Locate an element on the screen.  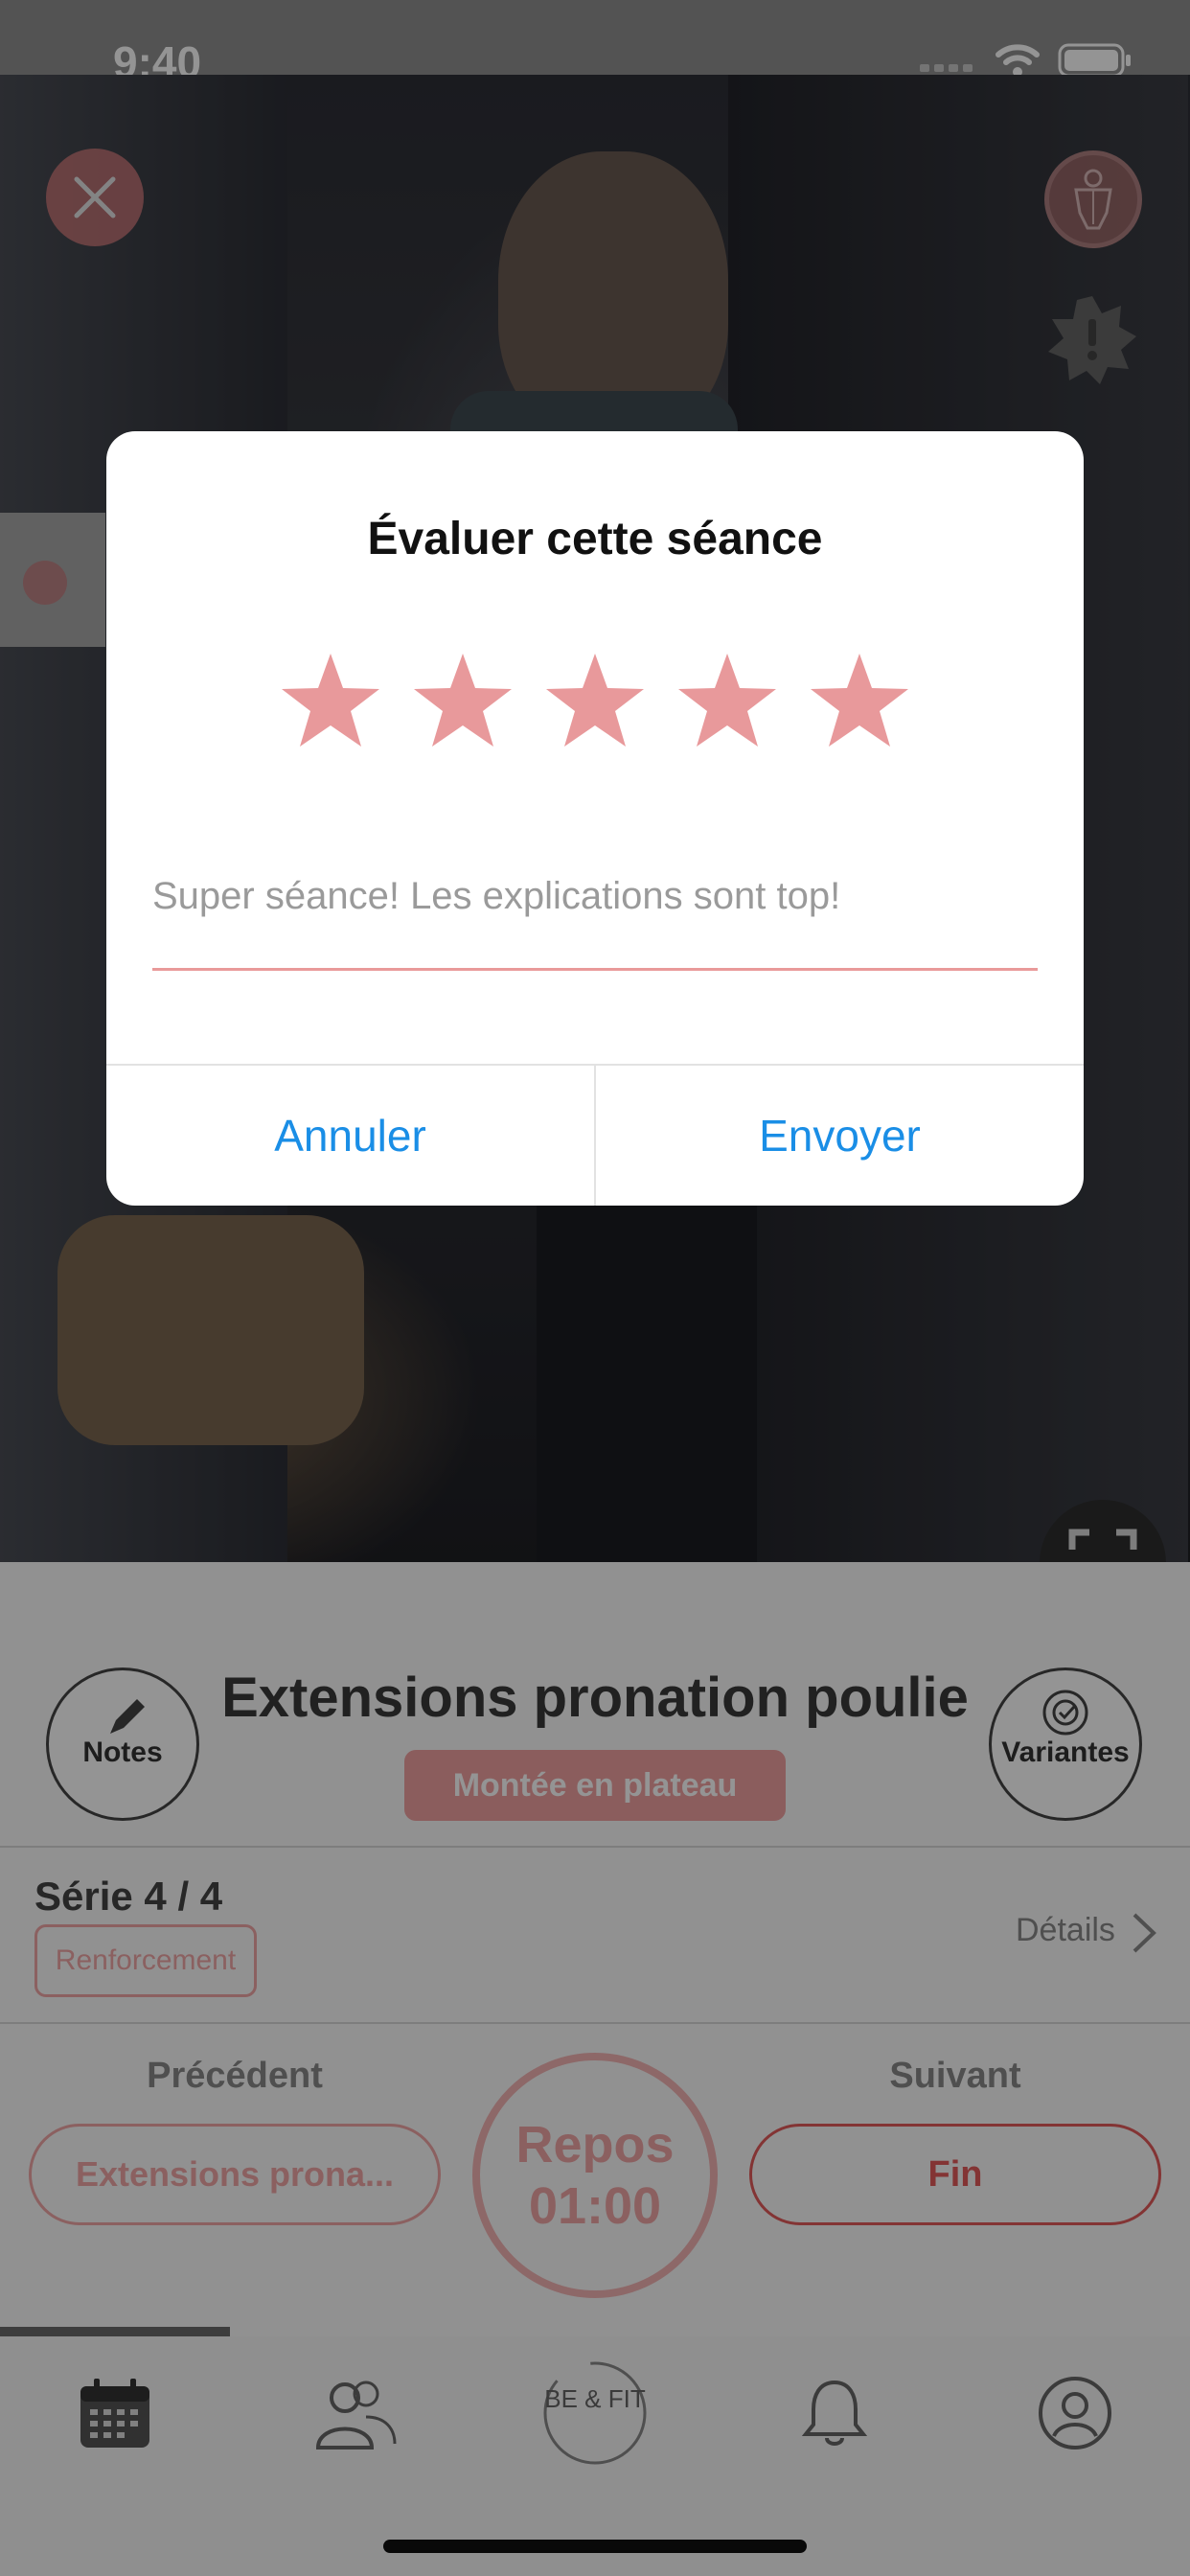
star-3-icon is located at coordinates (595, 702).